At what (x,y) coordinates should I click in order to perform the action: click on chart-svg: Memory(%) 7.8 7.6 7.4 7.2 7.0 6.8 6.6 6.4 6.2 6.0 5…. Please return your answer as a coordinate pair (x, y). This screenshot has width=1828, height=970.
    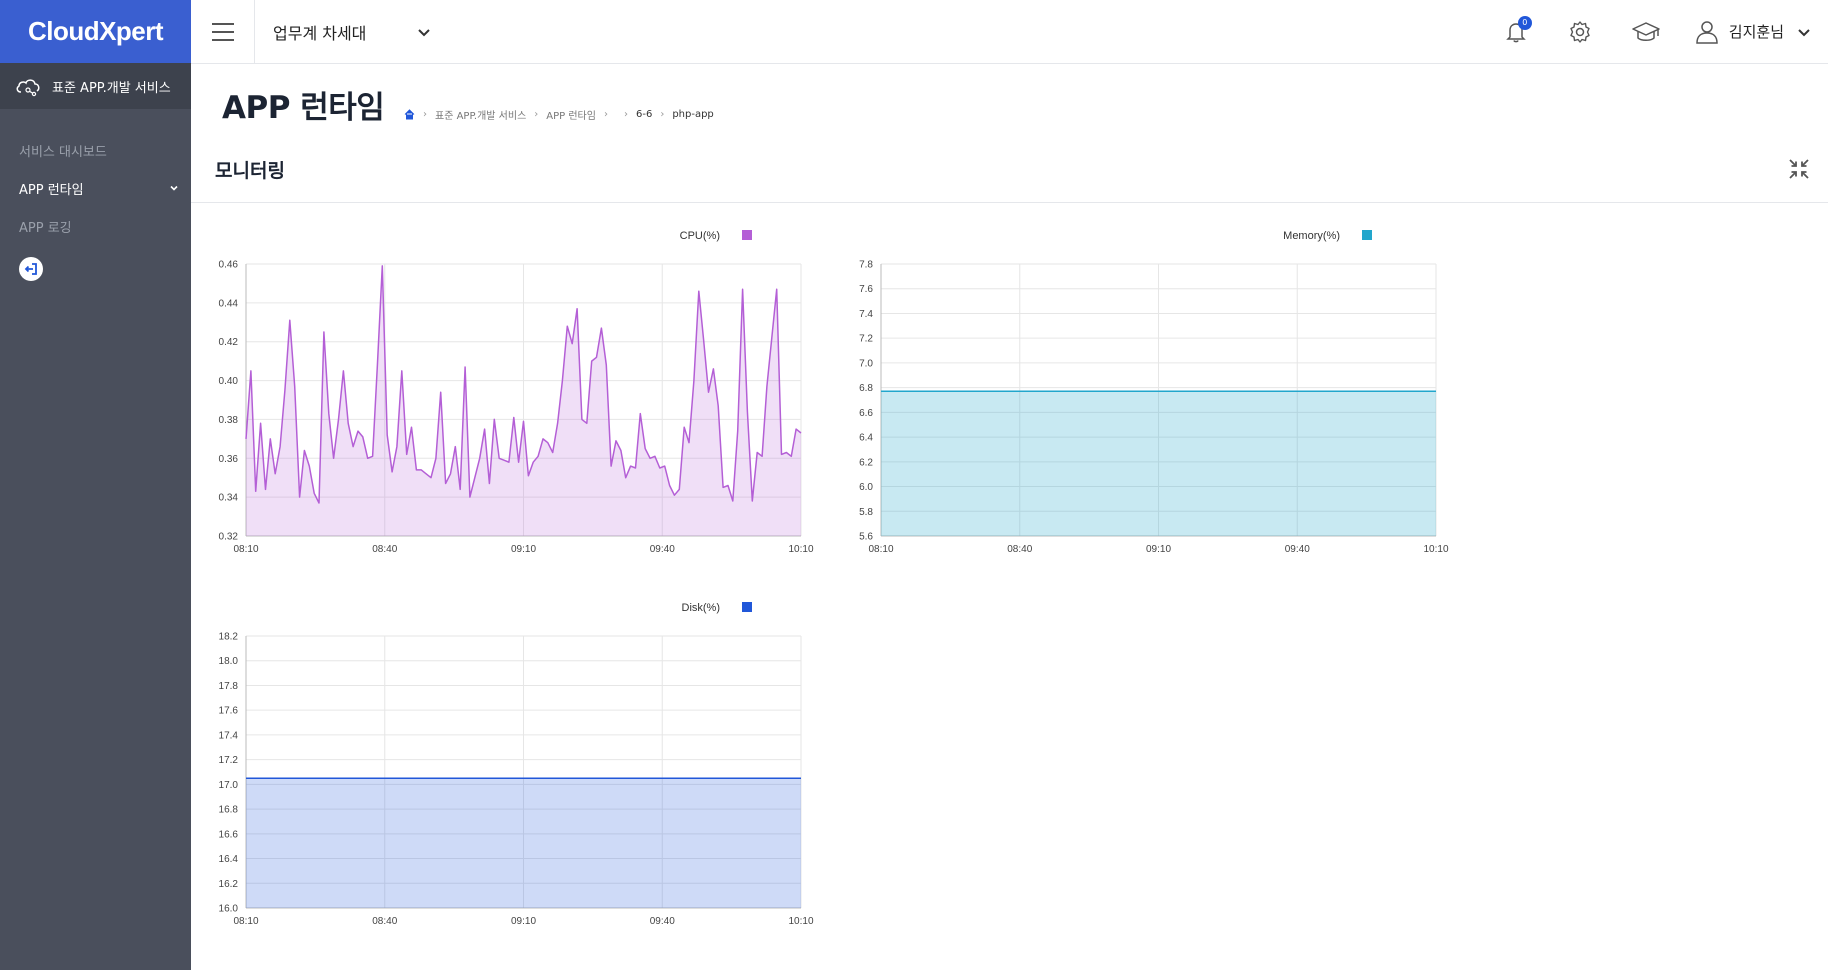
    Looking at the image, I should click on (1154, 392).